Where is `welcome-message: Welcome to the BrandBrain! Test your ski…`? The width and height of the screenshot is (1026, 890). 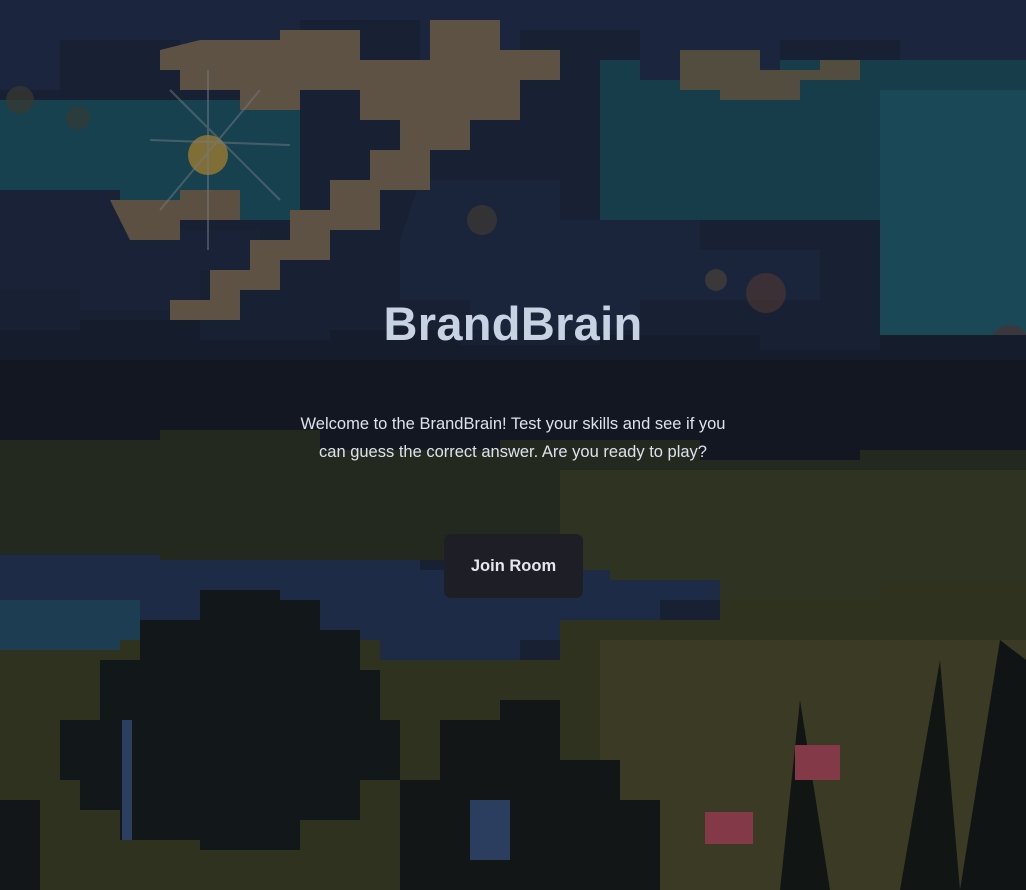 welcome-message: Welcome to the BrandBrain! Test your ski… is located at coordinates (513, 438).